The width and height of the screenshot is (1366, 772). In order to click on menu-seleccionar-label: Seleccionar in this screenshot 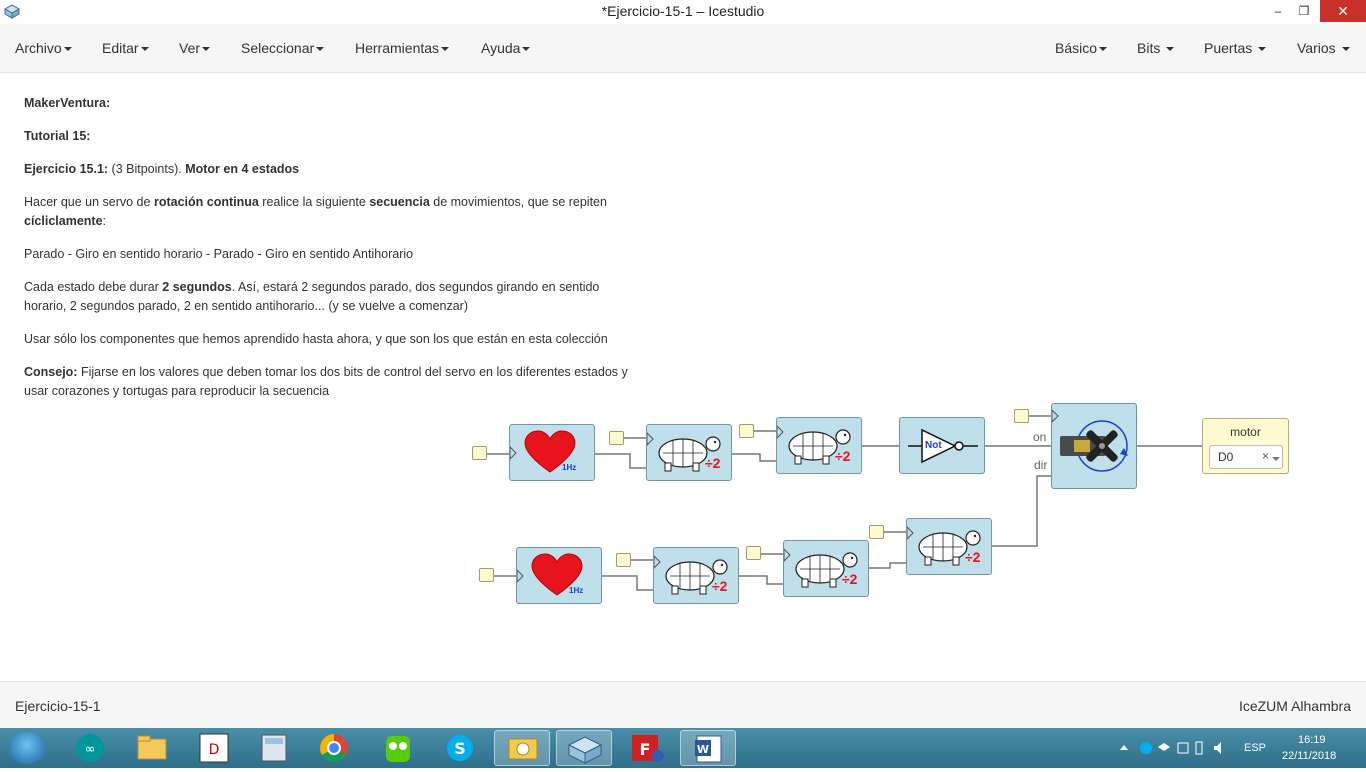, I will do `click(278, 48)`.